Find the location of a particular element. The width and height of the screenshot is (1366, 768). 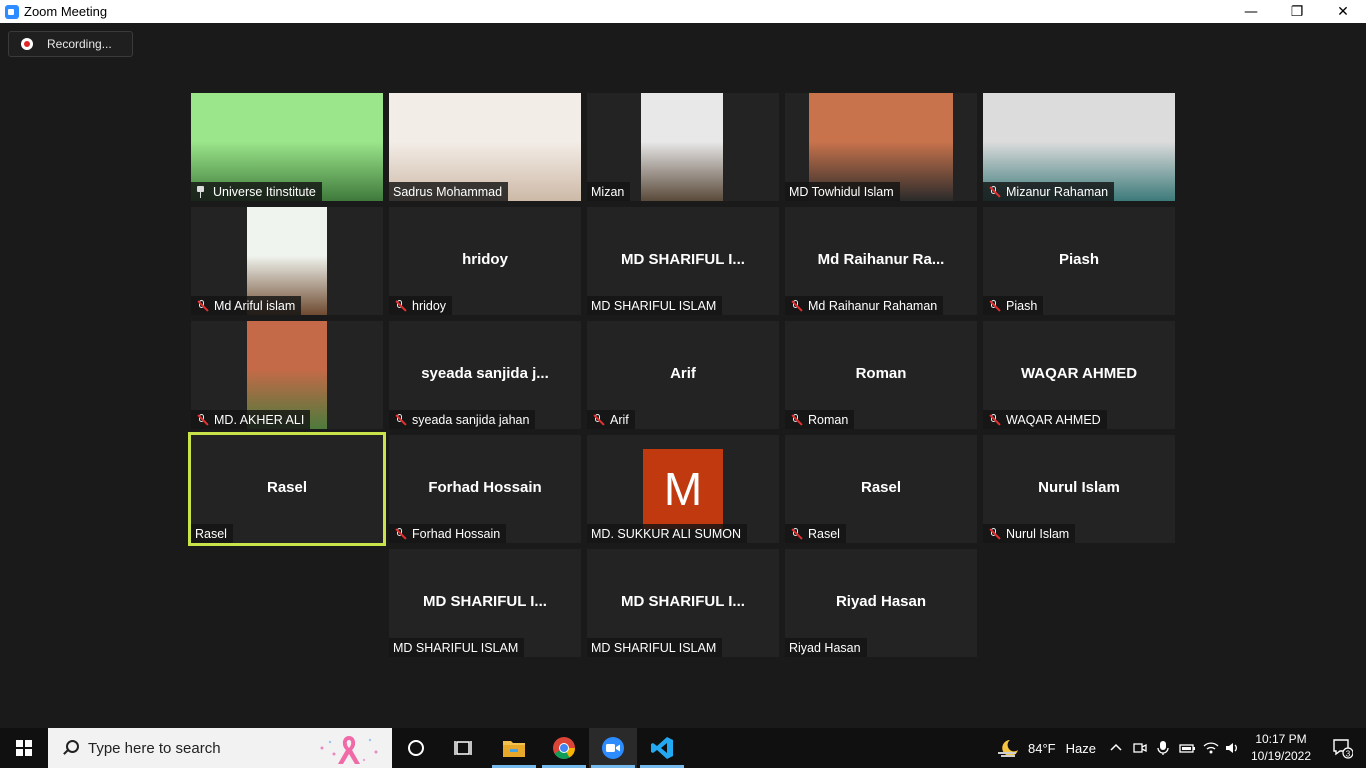

weather-temp: 84°F is located at coordinates (1042, 748).